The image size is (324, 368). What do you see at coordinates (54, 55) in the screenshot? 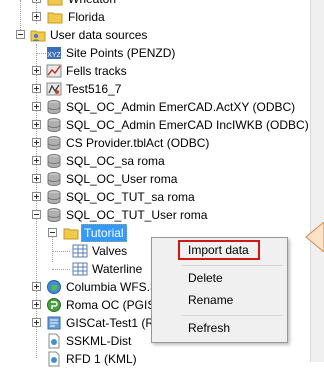
I see `svg-text: XYZ` at bounding box center [54, 55].